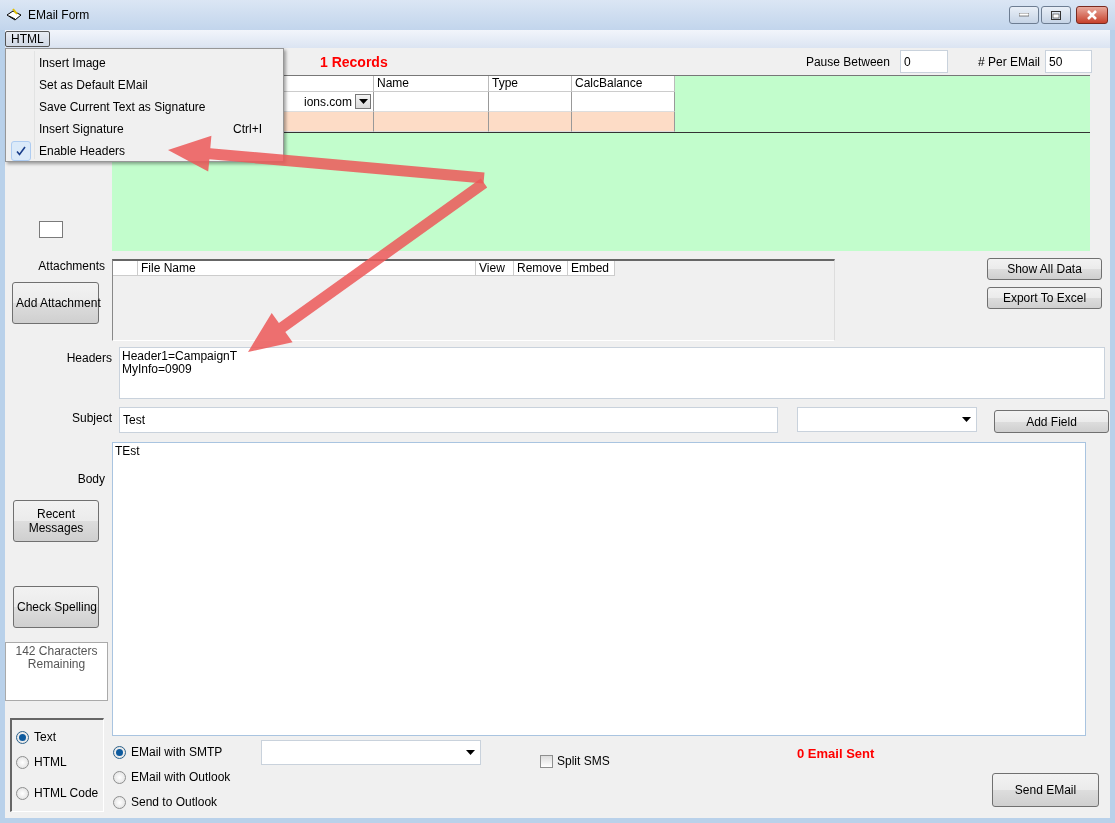  What do you see at coordinates (923, 61) in the screenshot?
I see `pause-field: 0` at bounding box center [923, 61].